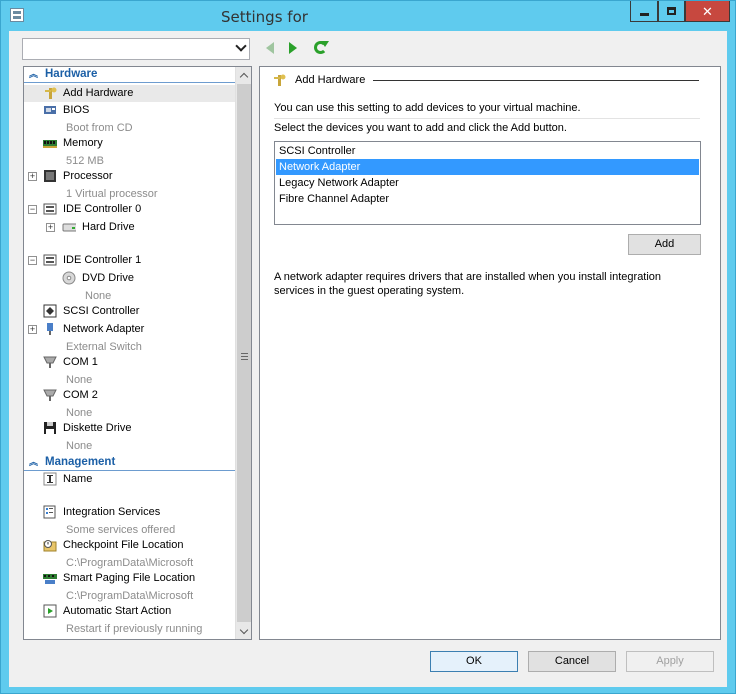 The width and height of the screenshot is (736, 694). What do you see at coordinates (50, 144) in the screenshot?
I see `memory-icon` at bounding box center [50, 144].